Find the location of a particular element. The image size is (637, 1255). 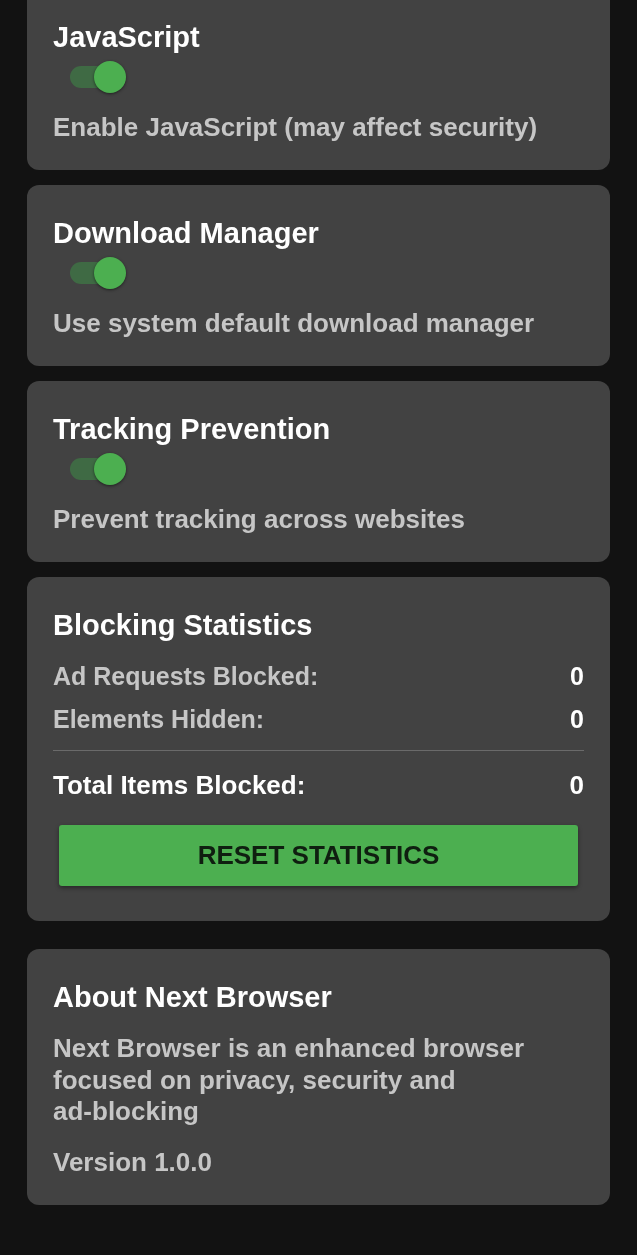

stat-label: Ad Requests Blocked: is located at coordinates (186, 676).